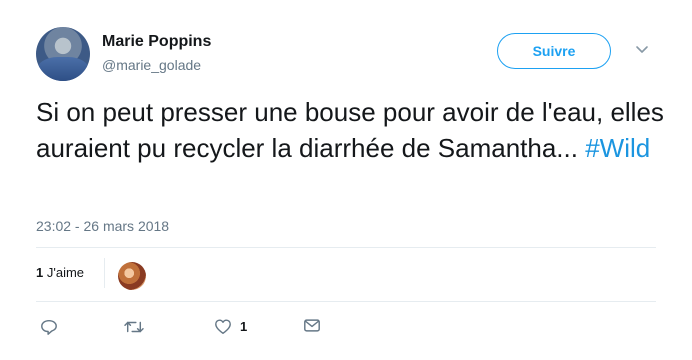 This screenshot has height=360, width=692. I want to click on envelope-icon, so click(312, 325).